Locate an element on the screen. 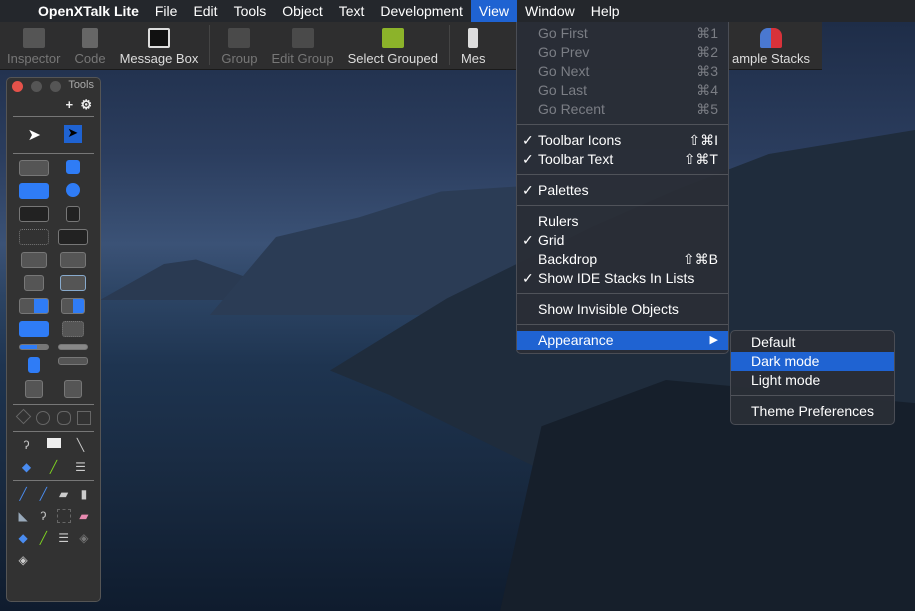 The image size is (915, 611). scrollbar-tool-icon is located at coordinates (72, 361).